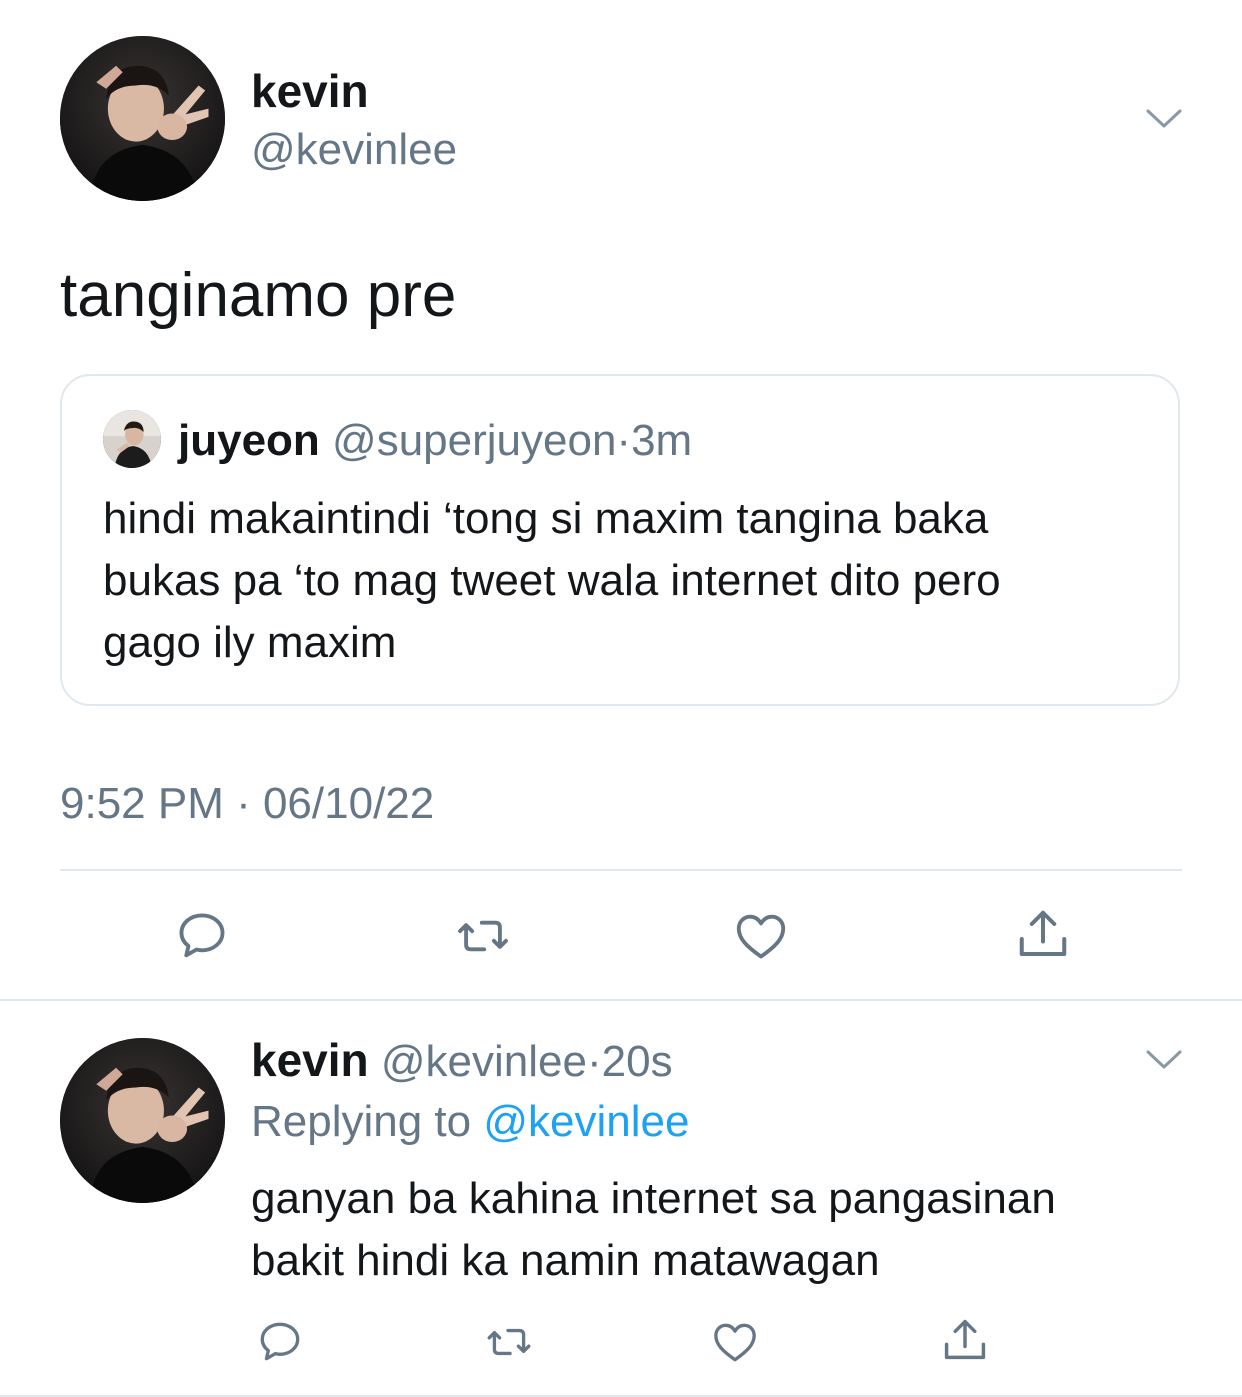 The width and height of the screenshot is (1242, 1397). I want to click on reply-like-button, so click(735, 1342).